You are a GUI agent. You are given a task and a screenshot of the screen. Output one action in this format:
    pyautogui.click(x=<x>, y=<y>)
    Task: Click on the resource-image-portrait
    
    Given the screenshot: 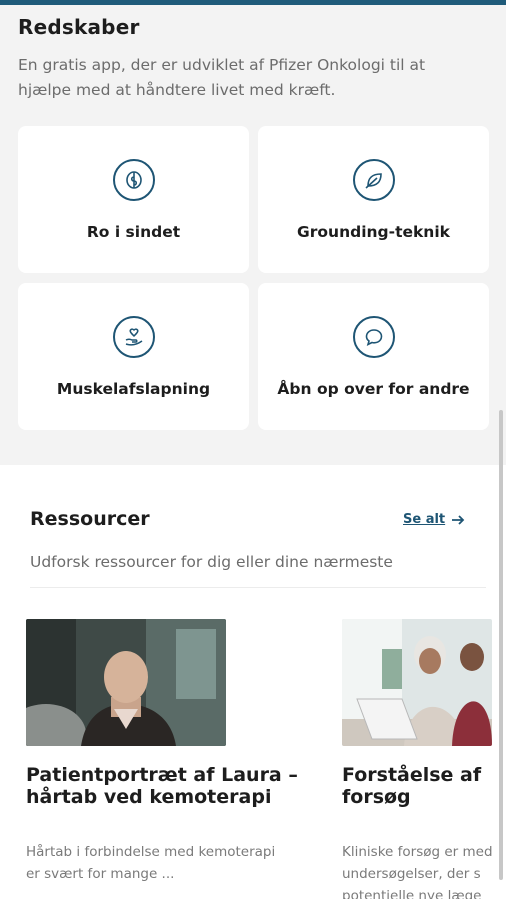 What is the action you would take?
    pyautogui.click(x=126, y=682)
    